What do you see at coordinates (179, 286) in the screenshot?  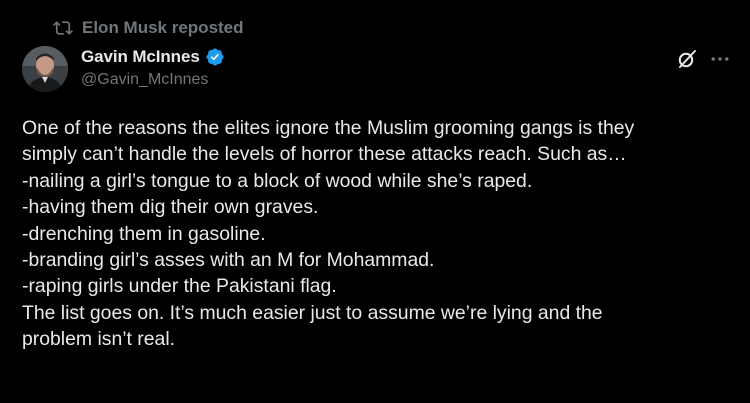 I see `post-text-line: -raping girls under the Pakistani flag.` at bounding box center [179, 286].